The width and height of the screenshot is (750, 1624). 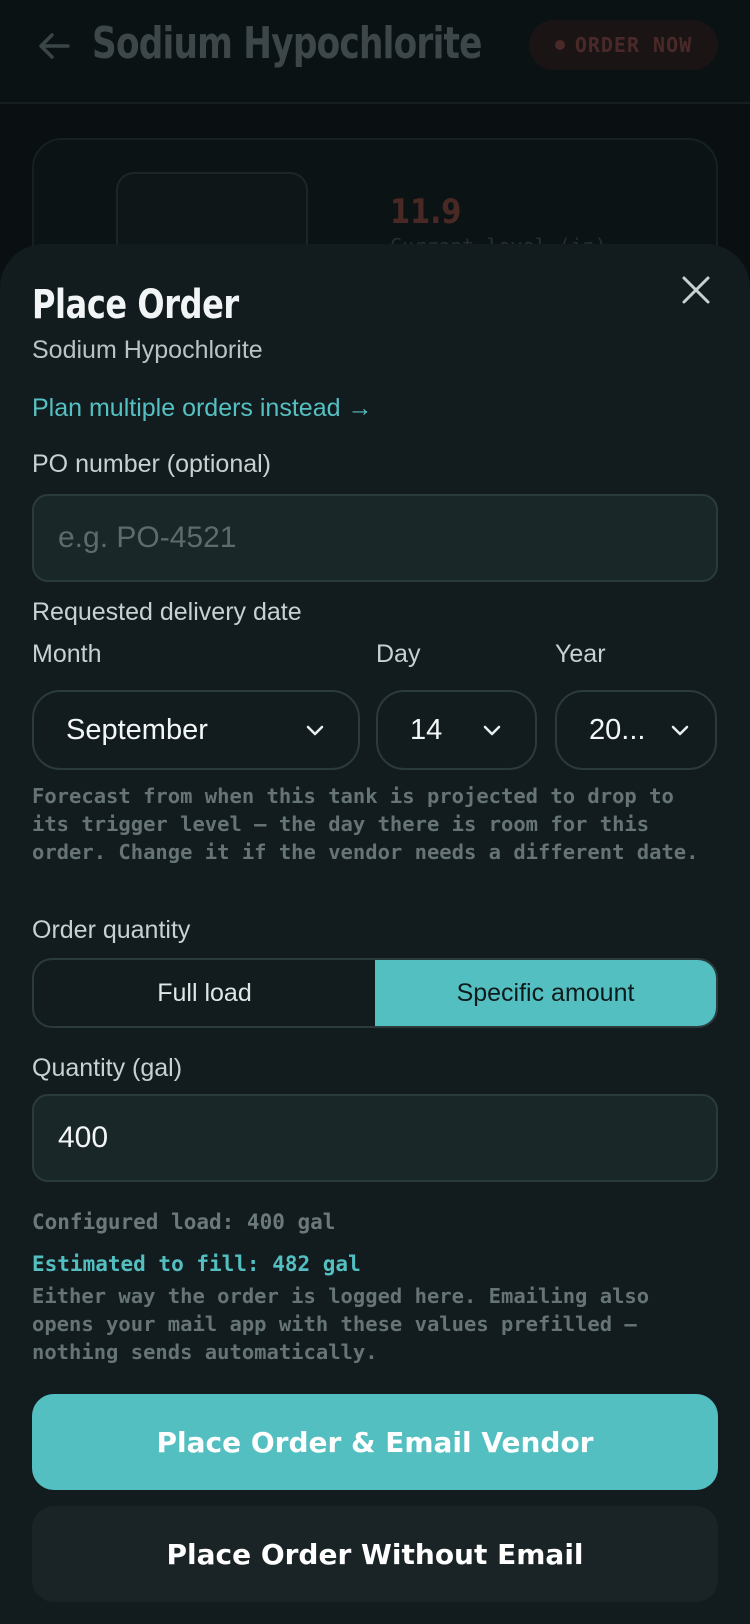 I want to click on order-quantity-toggle: Full load Specific amount, so click(x=375, y=993).